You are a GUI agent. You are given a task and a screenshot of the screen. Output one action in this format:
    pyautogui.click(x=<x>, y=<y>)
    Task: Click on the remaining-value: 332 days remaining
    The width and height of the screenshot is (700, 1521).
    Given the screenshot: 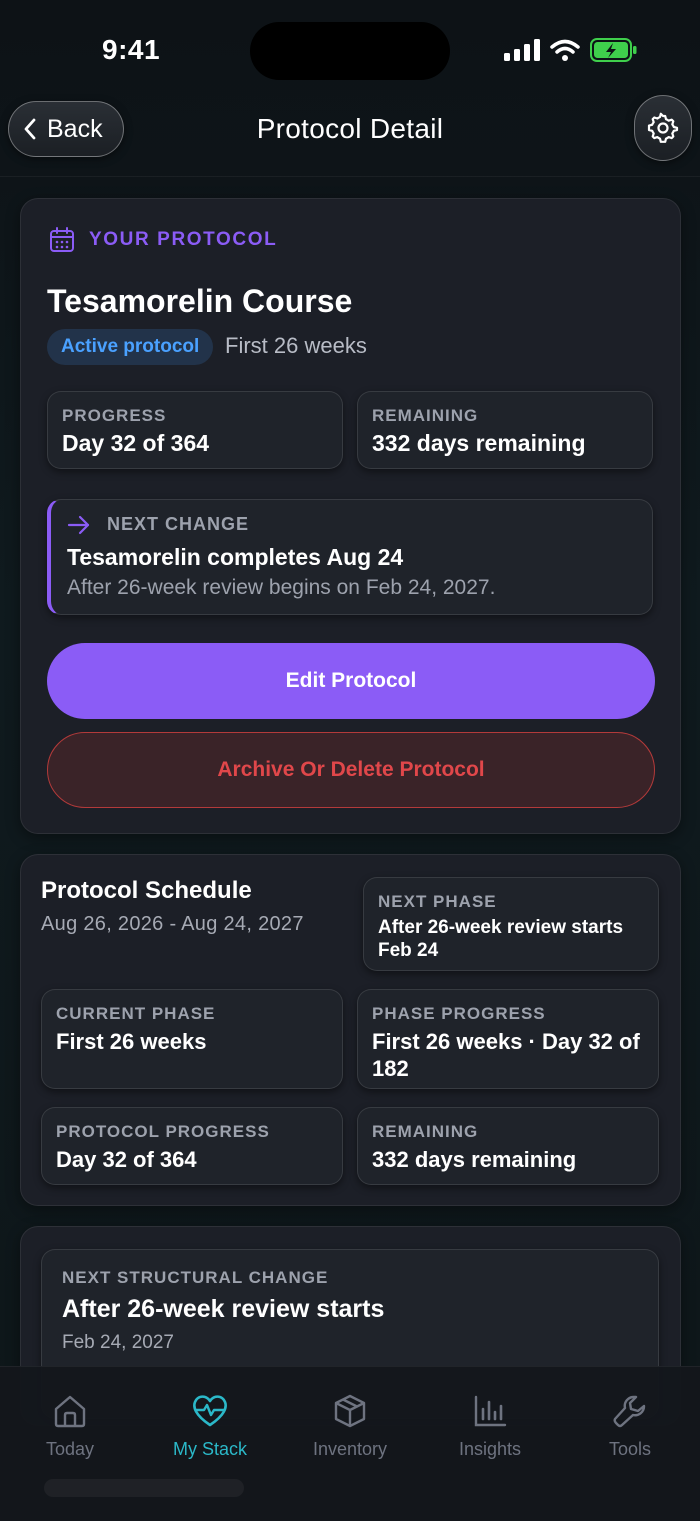 What is the action you would take?
    pyautogui.click(x=479, y=443)
    